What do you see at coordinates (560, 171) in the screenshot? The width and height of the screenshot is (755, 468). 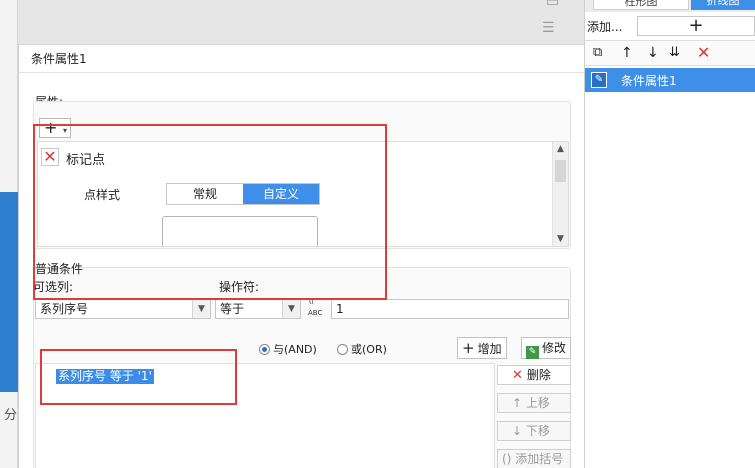 I see `scrollbar-thumb` at bounding box center [560, 171].